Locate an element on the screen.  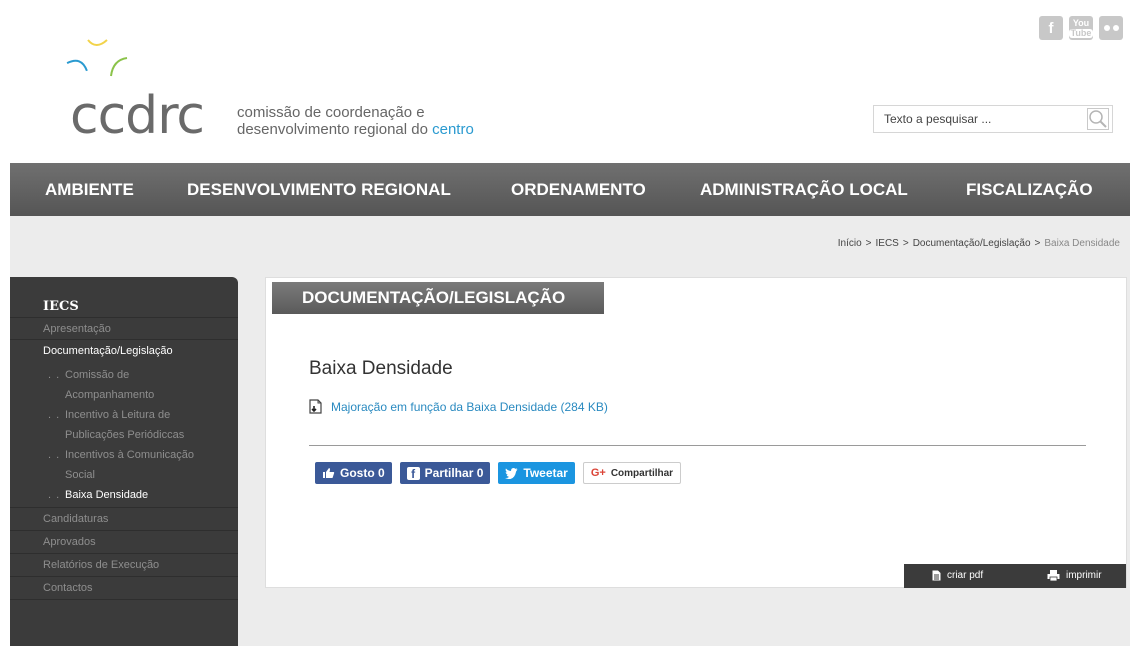
logo-sun-icon is located at coordinates (97, 58).